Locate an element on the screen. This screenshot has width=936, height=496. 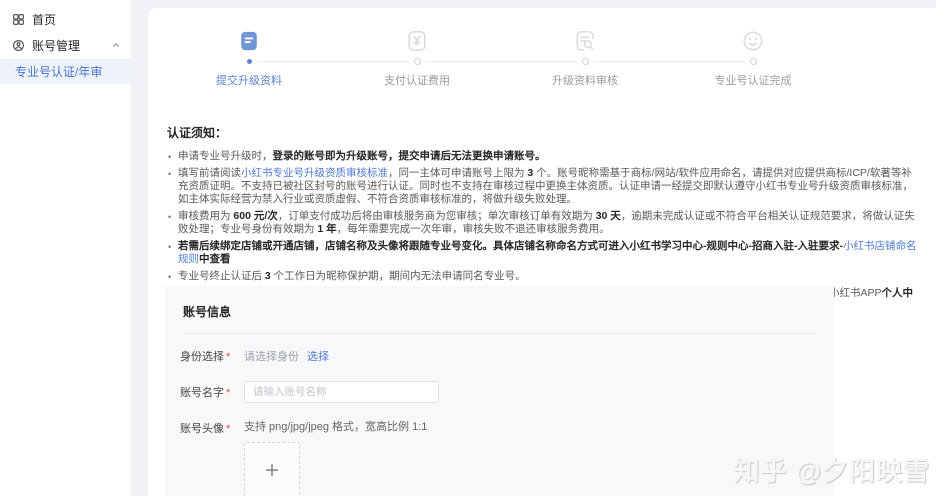
notice-item: 专业号终止认证后 3 个工作日为昵称保护期，期间内无法申请同名专业号。 is located at coordinates (544, 277).